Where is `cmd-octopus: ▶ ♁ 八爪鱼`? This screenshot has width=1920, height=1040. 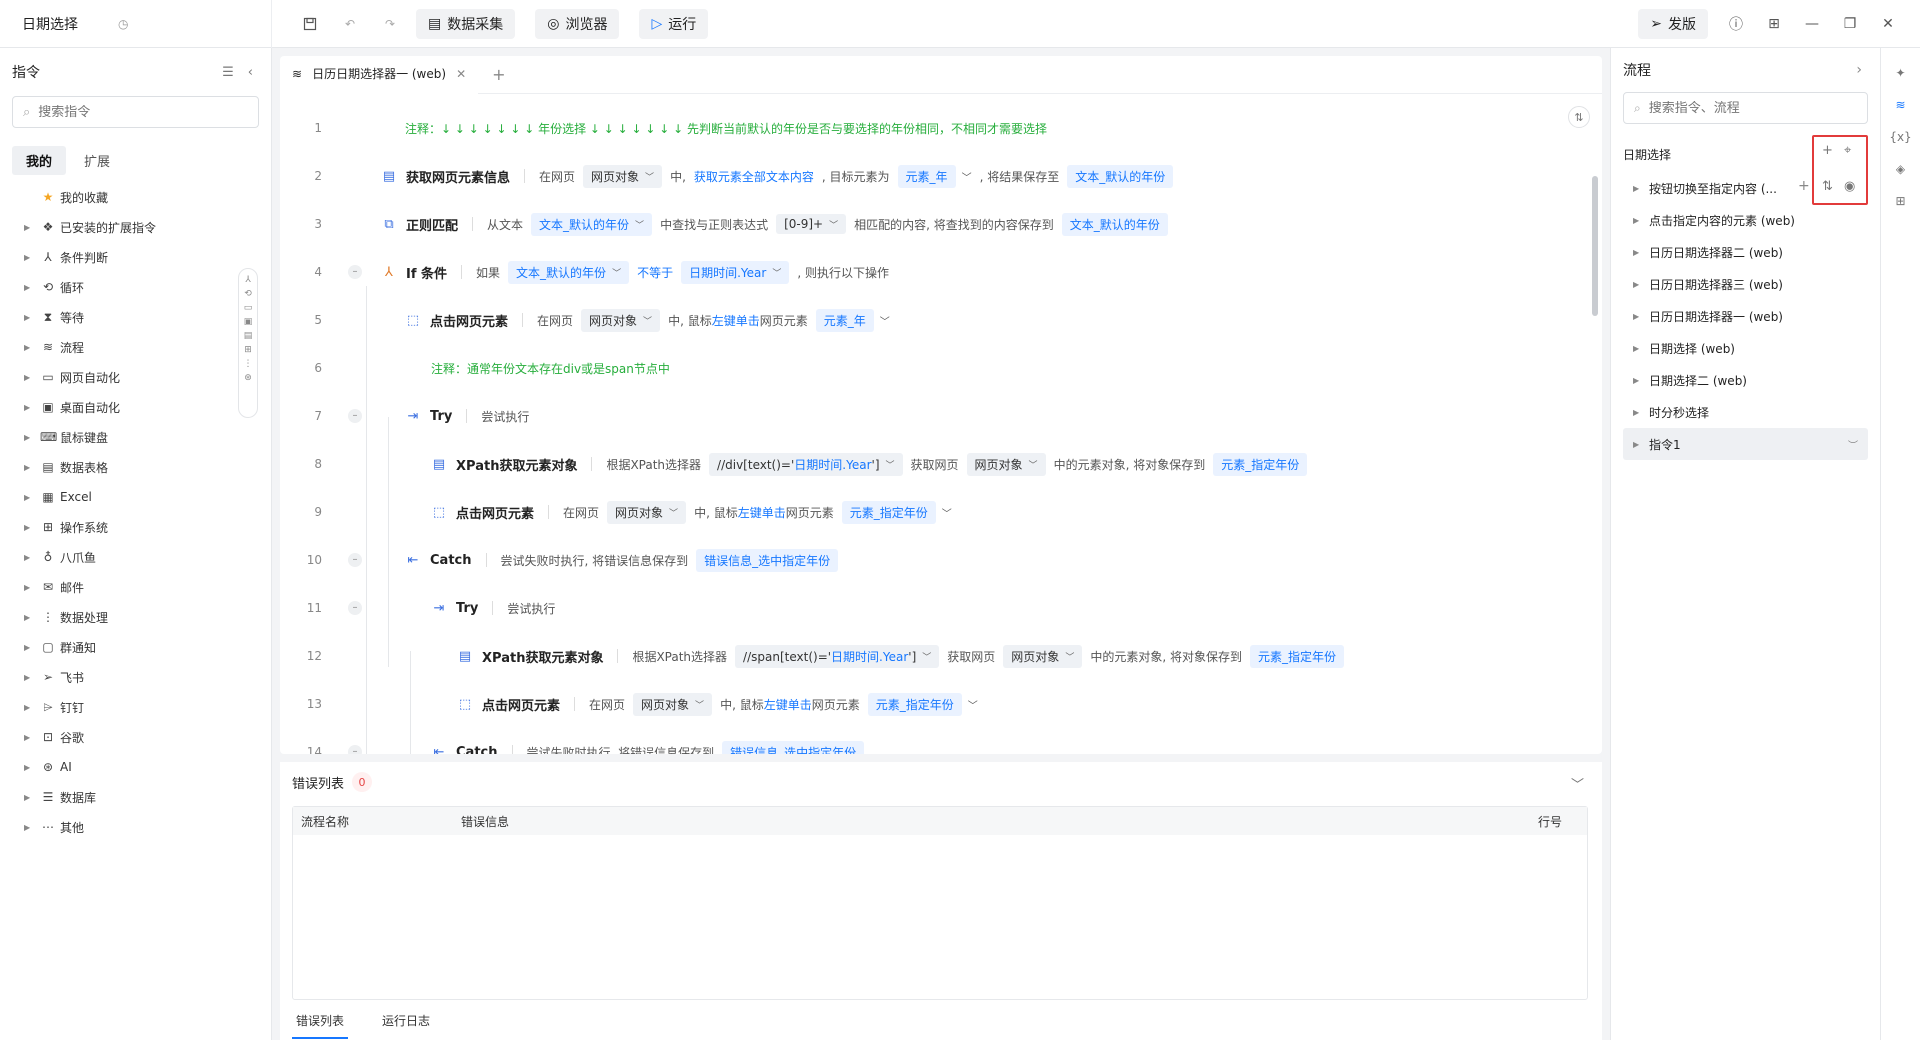
cmd-octopus: ▶ ♁ 八爪鱼 is located at coordinates (120, 557).